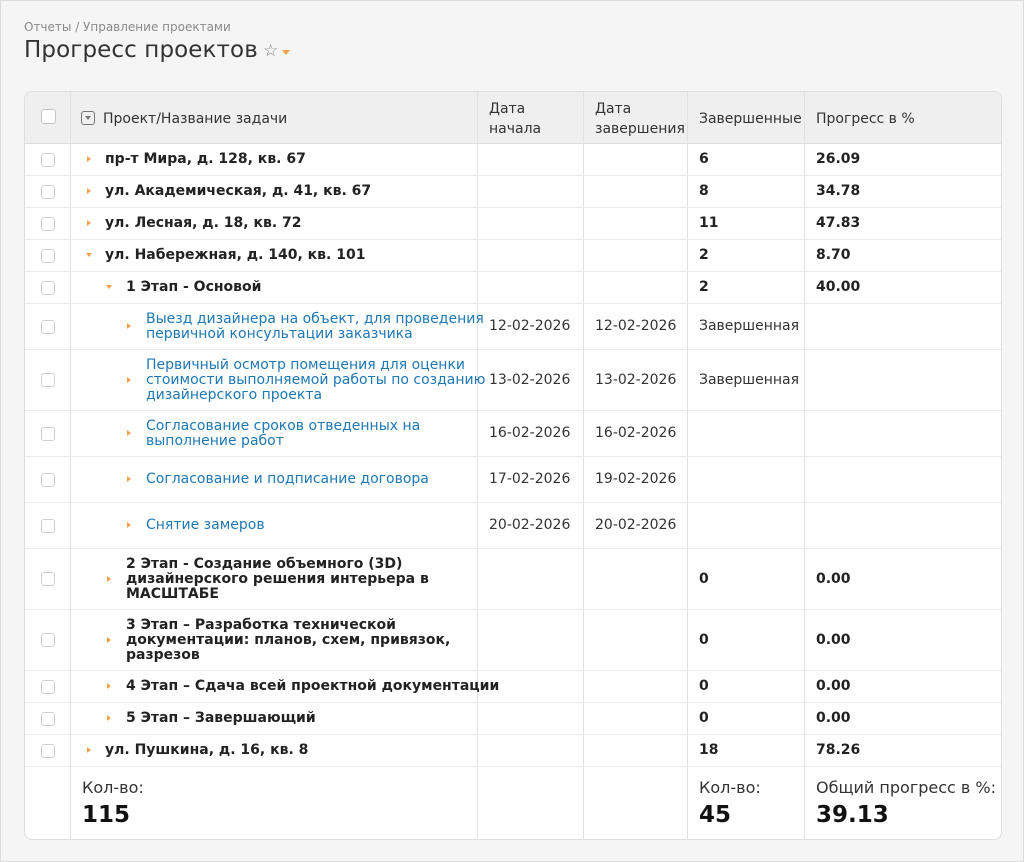 The image size is (1024, 862). What do you see at coordinates (530, 433) in the screenshot?
I see `row-start-date: 16-02-2026` at bounding box center [530, 433].